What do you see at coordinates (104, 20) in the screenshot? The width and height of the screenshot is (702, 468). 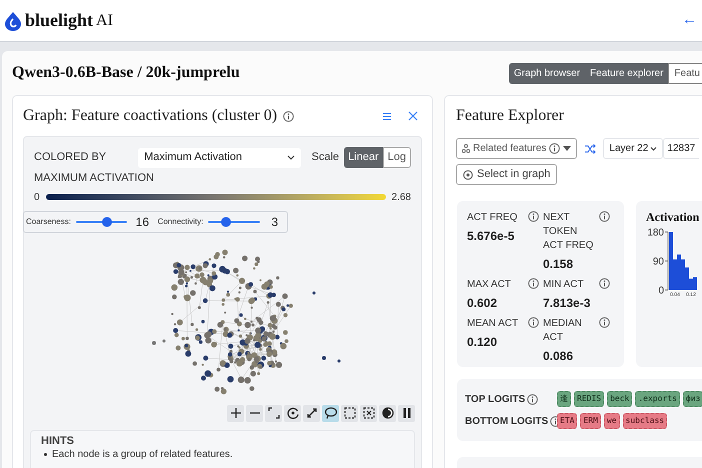 I see `logo-text: AI` at bounding box center [104, 20].